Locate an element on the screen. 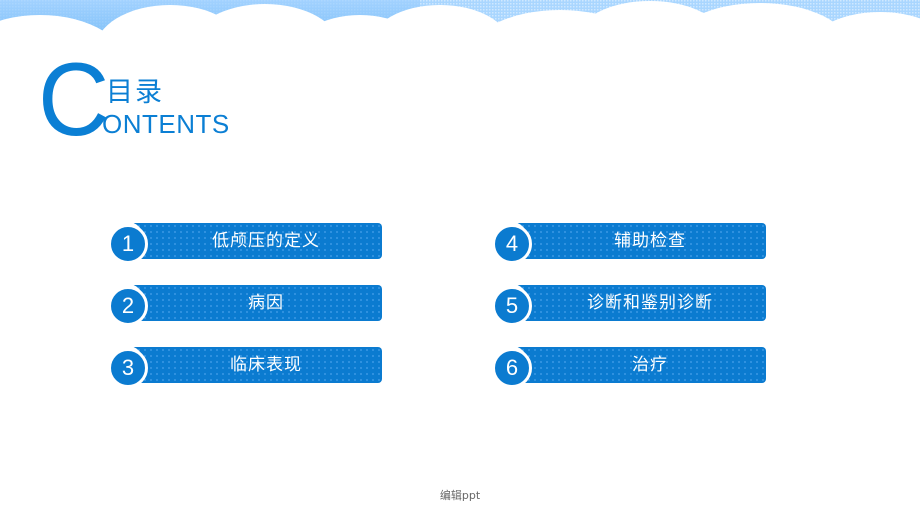  toc-item-3: 3 临床表现 is located at coordinates (244, 366).